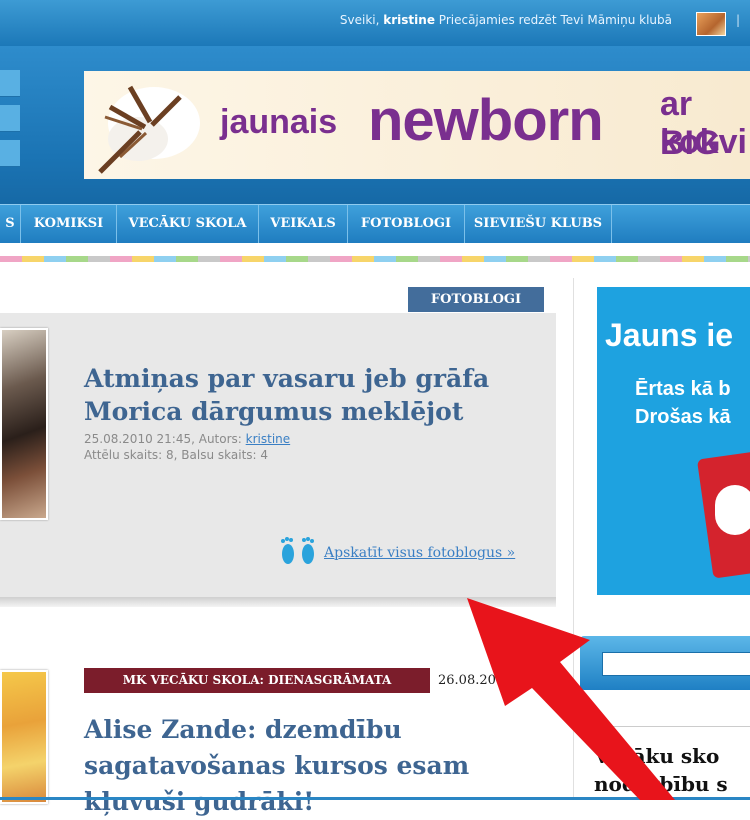 The height and width of the screenshot is (820, 750). Describe the element at coordinates (69, 224) in the screenshot. I see `nav-item-komiksi: KOMIKSI` at that location.